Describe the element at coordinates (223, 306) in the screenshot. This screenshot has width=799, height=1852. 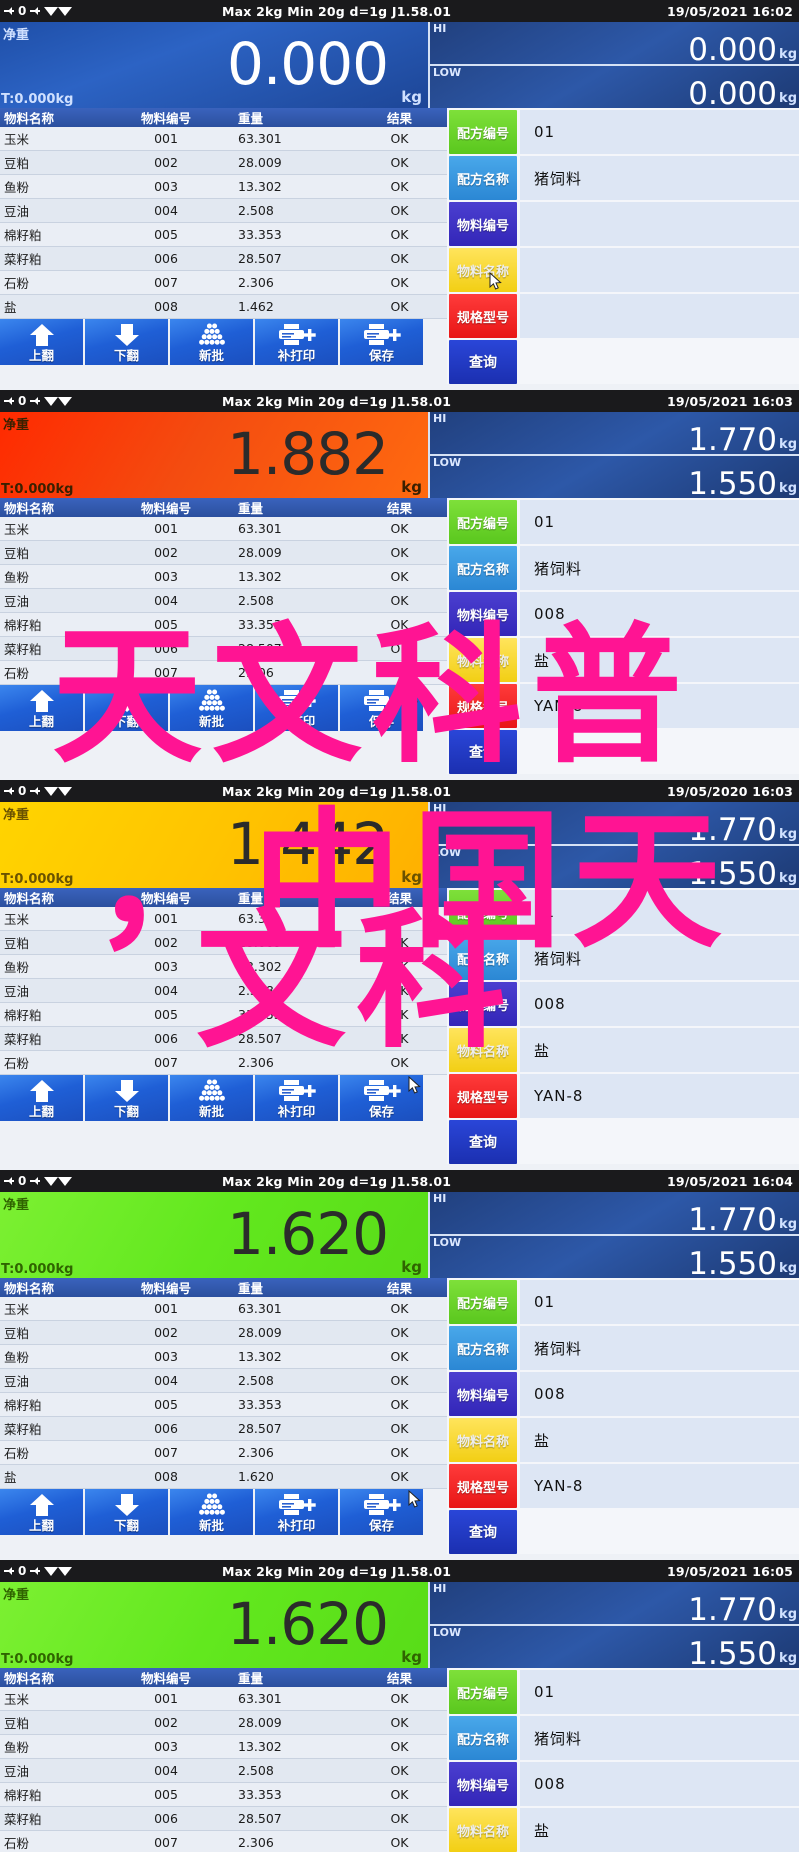
I see `table-row: 盐 008 1.462 OK` at that location.